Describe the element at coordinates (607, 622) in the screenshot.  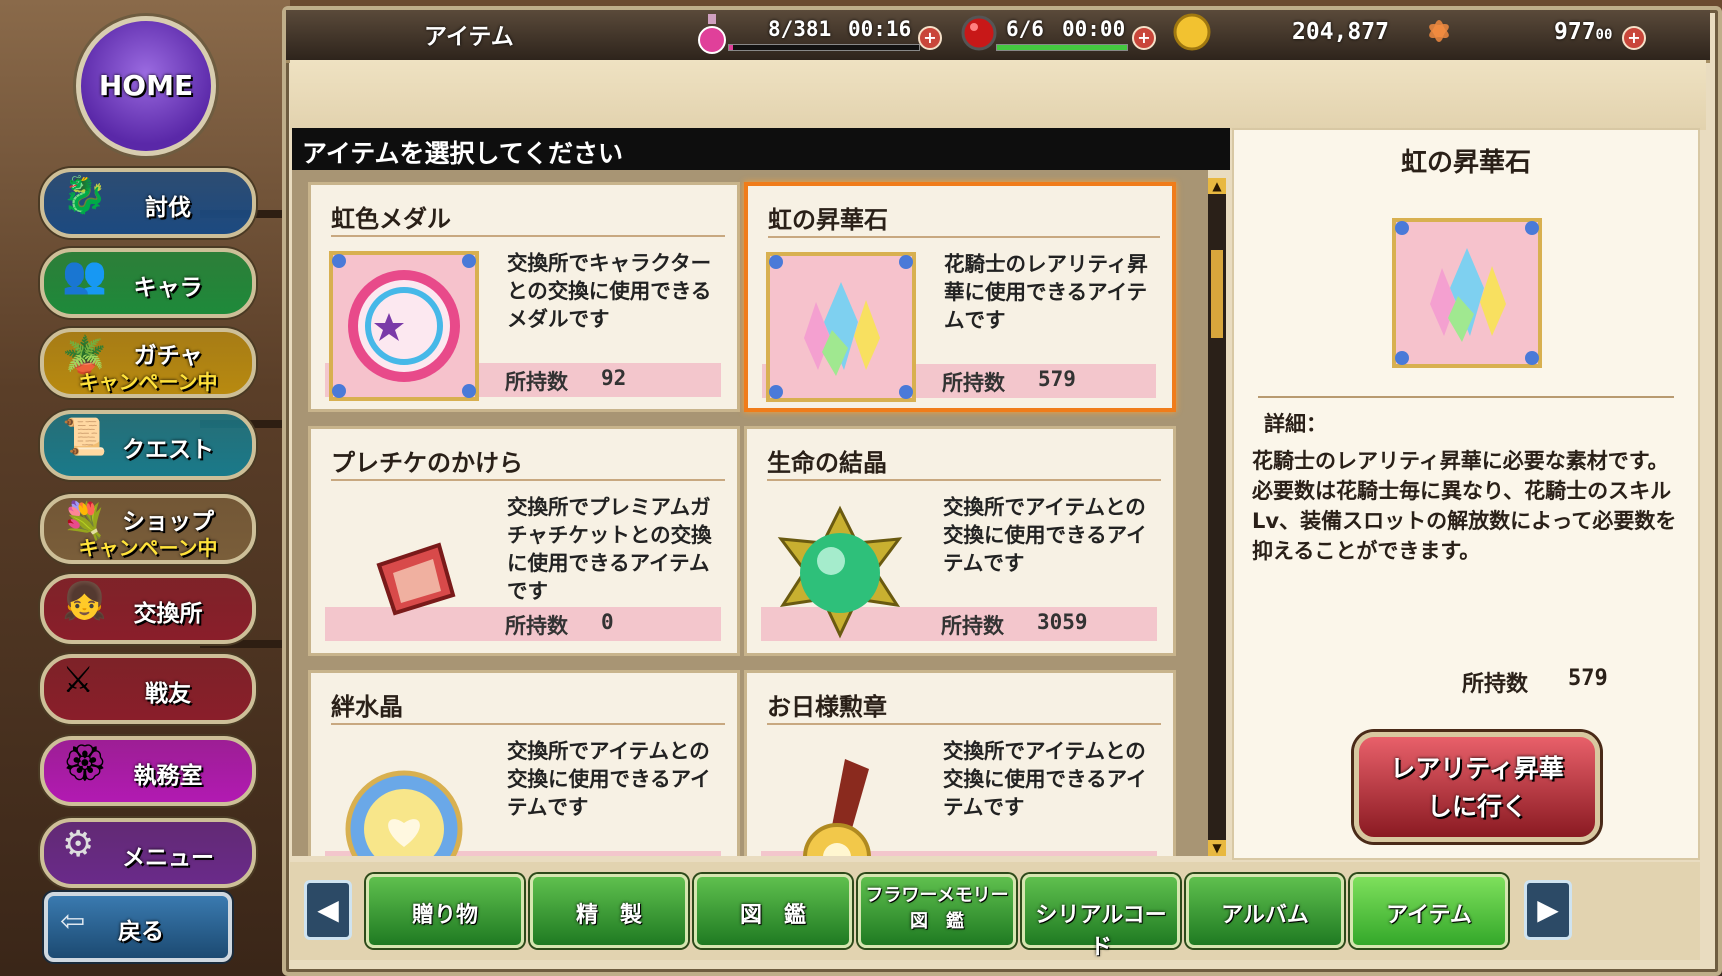
I see `item-count: 0` at that location.